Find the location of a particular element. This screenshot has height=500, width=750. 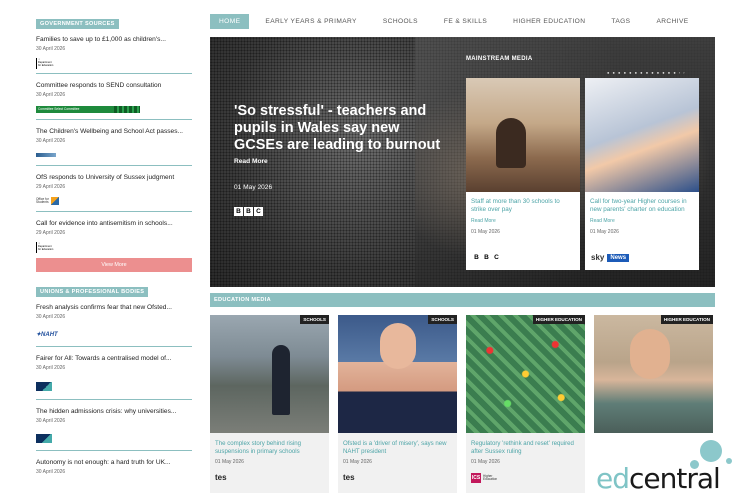

naht-logo: ✦NAHT is located at coordinates (47, 334).